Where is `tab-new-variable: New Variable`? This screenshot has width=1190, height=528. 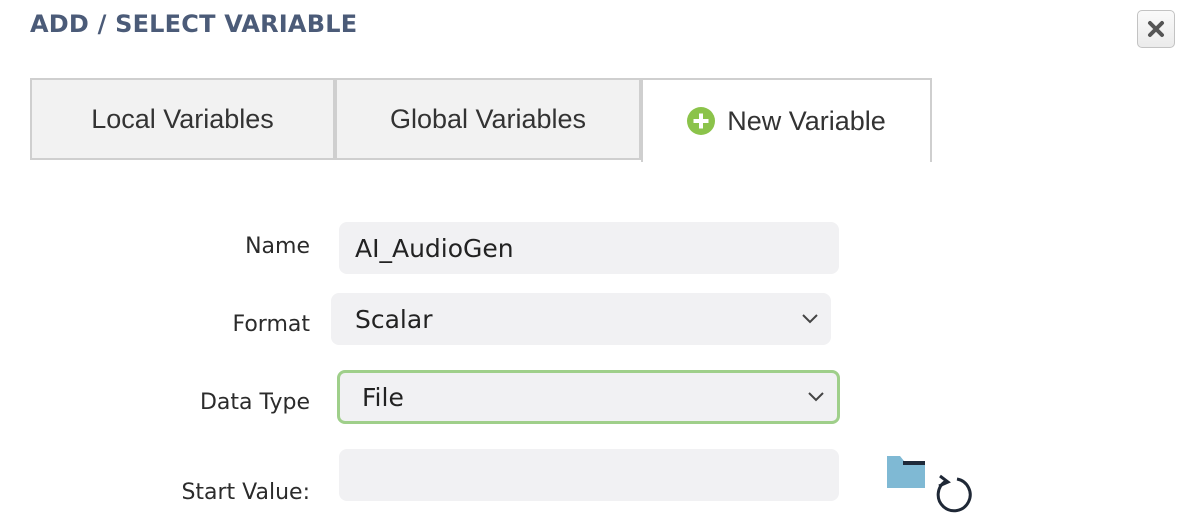 tab-new-variable: New Variable is located at coordinates (786, 120).